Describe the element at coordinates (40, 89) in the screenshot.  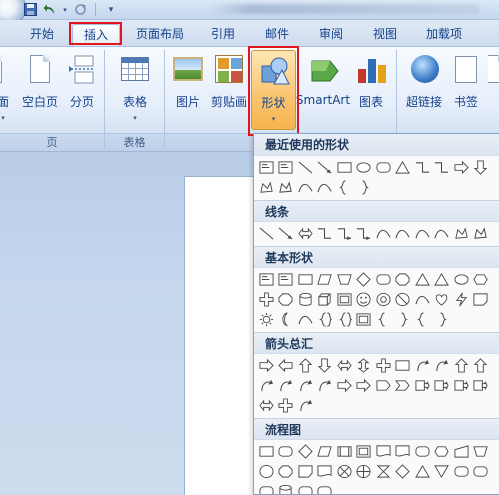
I see `blank-page-button: 空白页` at that location.